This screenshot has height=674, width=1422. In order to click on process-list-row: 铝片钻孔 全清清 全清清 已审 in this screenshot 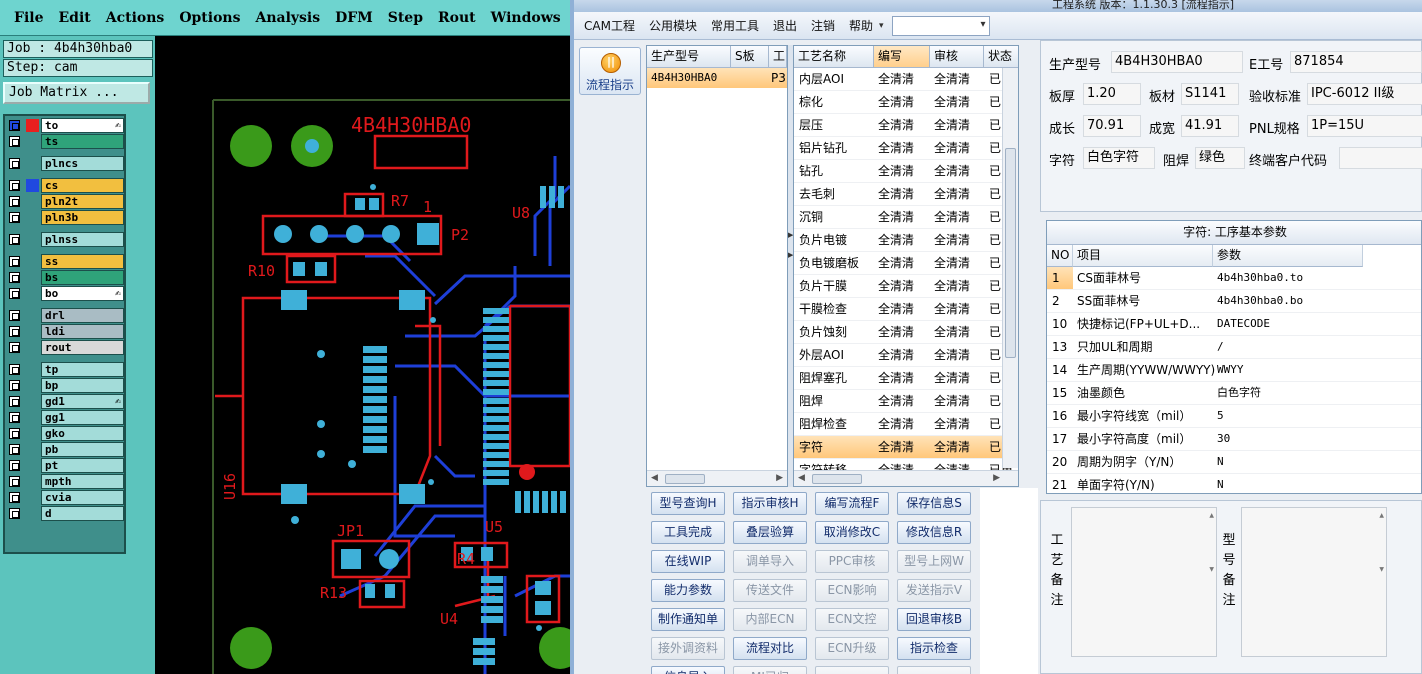, I will do `click(906, 148)`.